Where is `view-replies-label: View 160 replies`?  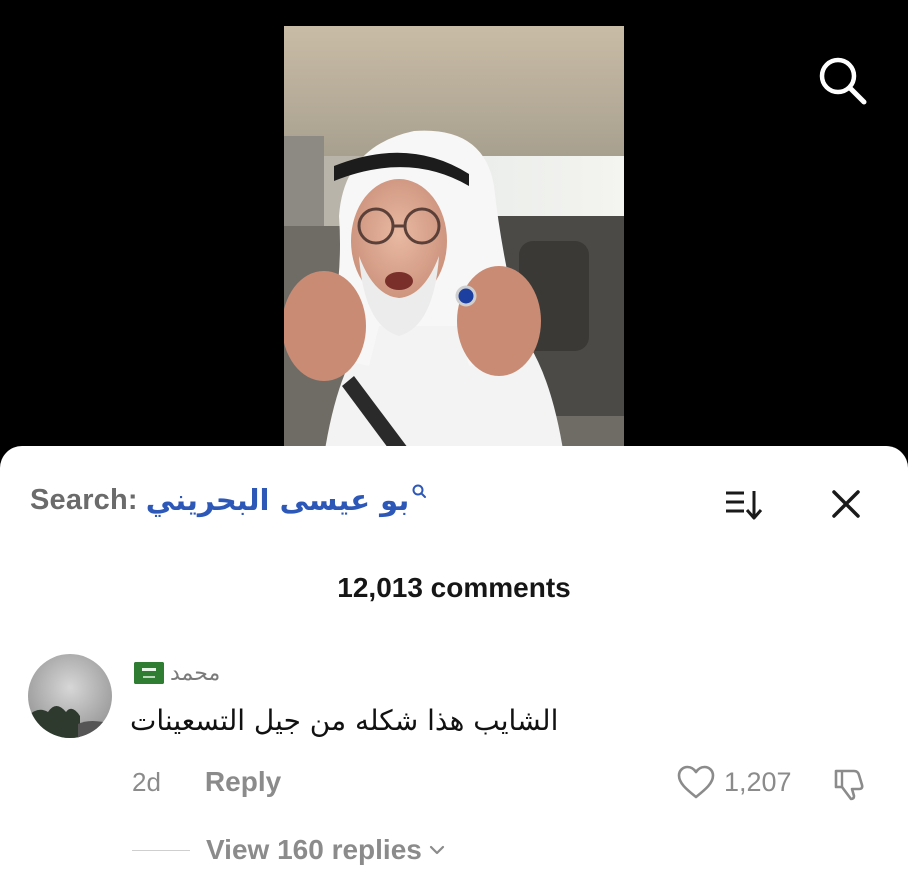 view-replies-label: View 160 replies is located at coordinates (314, 849).